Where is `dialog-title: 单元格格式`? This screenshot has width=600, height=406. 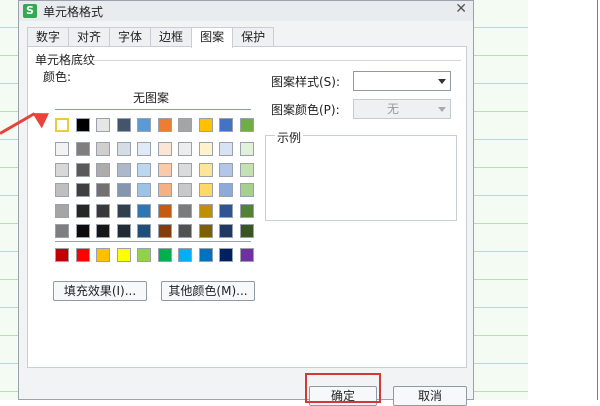 dialog-title: 单元格格式 is located at coordinates (73, 12).